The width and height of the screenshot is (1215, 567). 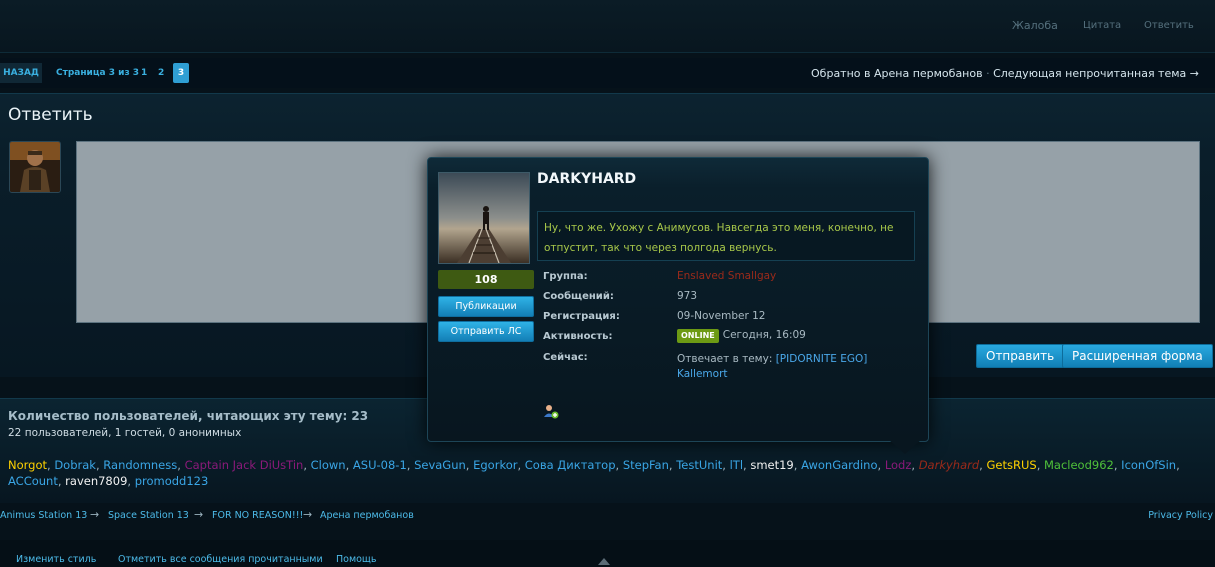 What do you see at coordinates (495, 465) in the screenshot?
I see `reader-user-link: Egorkor` at bounding box center [495, 465].